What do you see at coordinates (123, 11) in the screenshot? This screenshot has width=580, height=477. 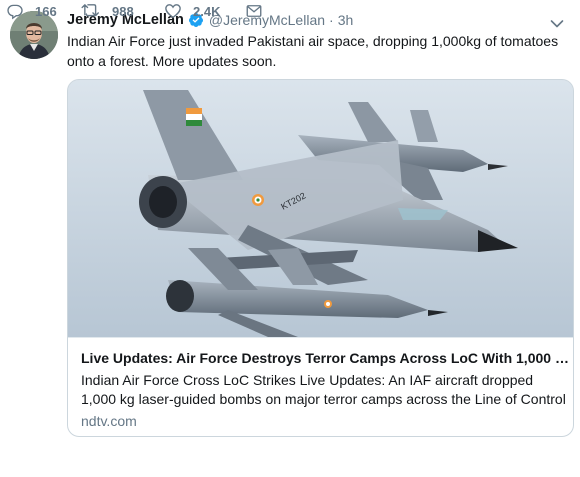 I see `retweet-count: 988` at bounding box center [123, 11].